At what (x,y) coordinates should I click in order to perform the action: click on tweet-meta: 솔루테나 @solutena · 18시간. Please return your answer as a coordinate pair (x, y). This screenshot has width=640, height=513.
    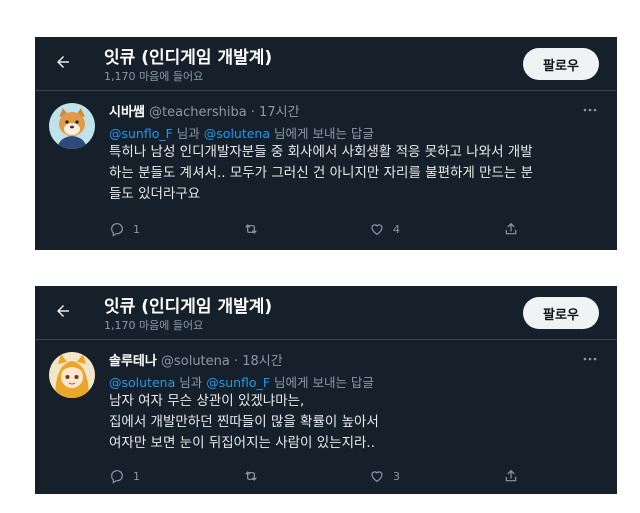
    Looking at the image, I should click on (196, 359).